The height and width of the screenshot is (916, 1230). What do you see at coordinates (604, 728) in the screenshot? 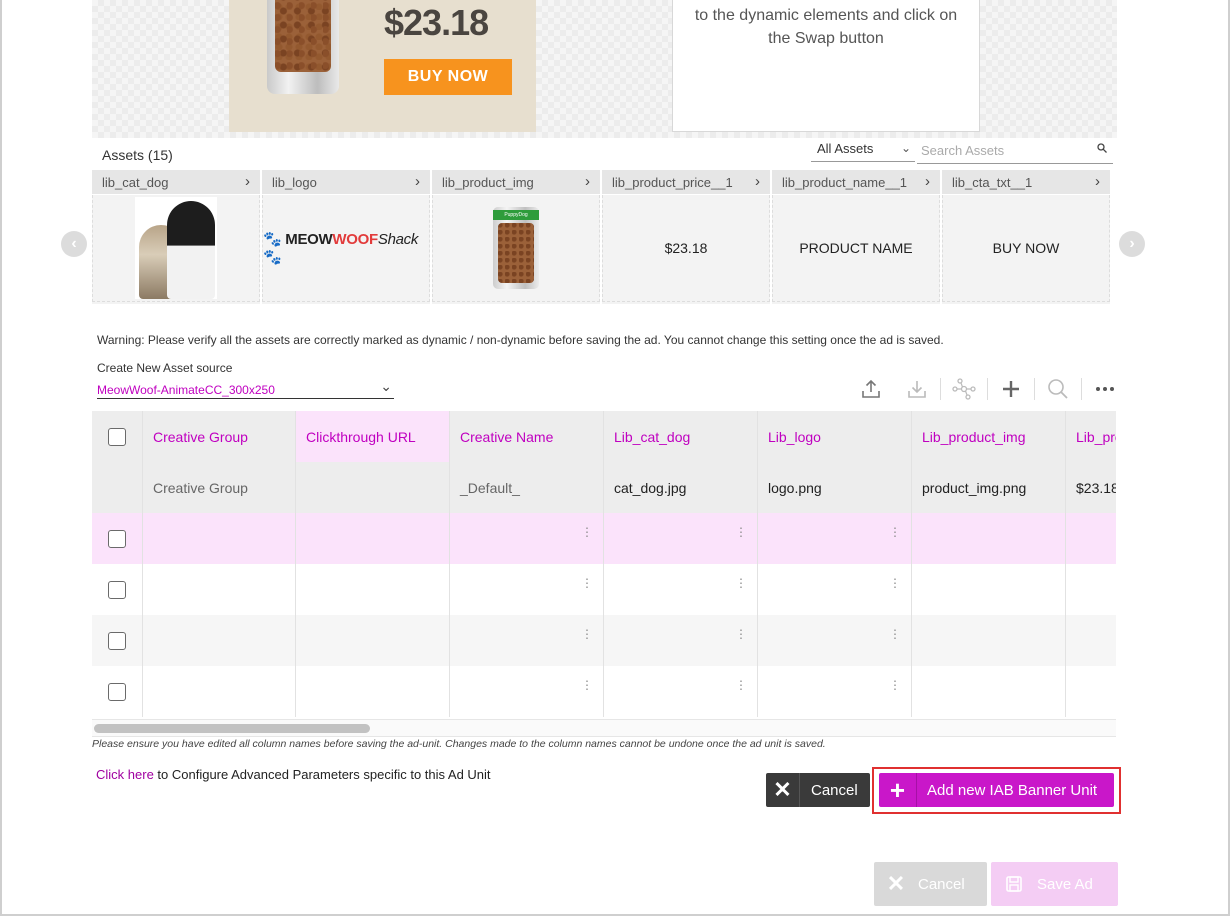
I see `grid-horizontal-scrollbar` at bounding box center [604, 728].